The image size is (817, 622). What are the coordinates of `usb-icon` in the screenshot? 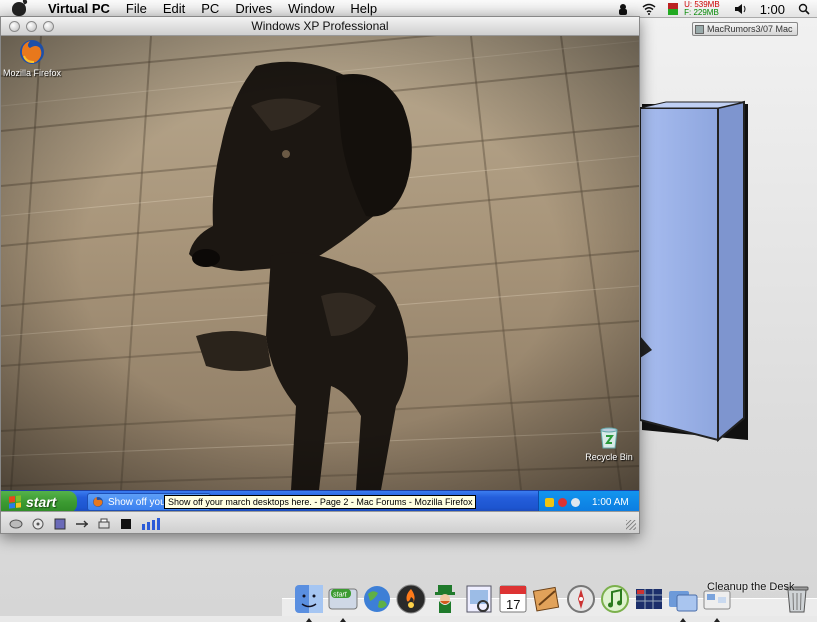 It's located at (82, 523).